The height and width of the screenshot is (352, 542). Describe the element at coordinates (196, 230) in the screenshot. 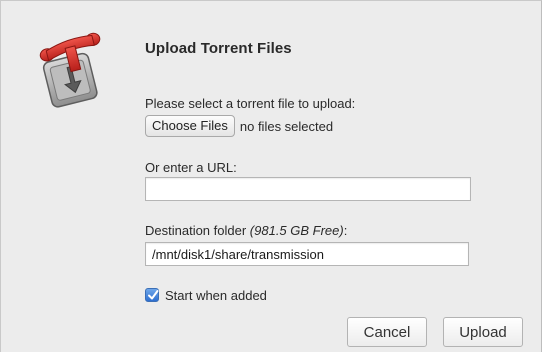

I see `destination-label-text: Destination folder` at that location.